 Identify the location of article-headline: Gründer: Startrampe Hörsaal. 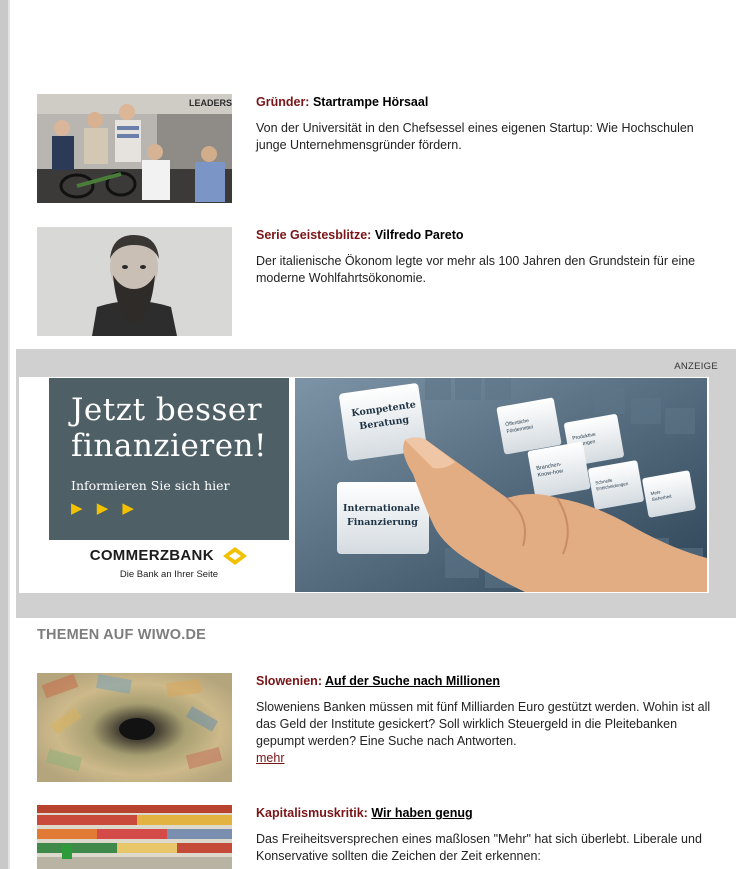
(491, 102).